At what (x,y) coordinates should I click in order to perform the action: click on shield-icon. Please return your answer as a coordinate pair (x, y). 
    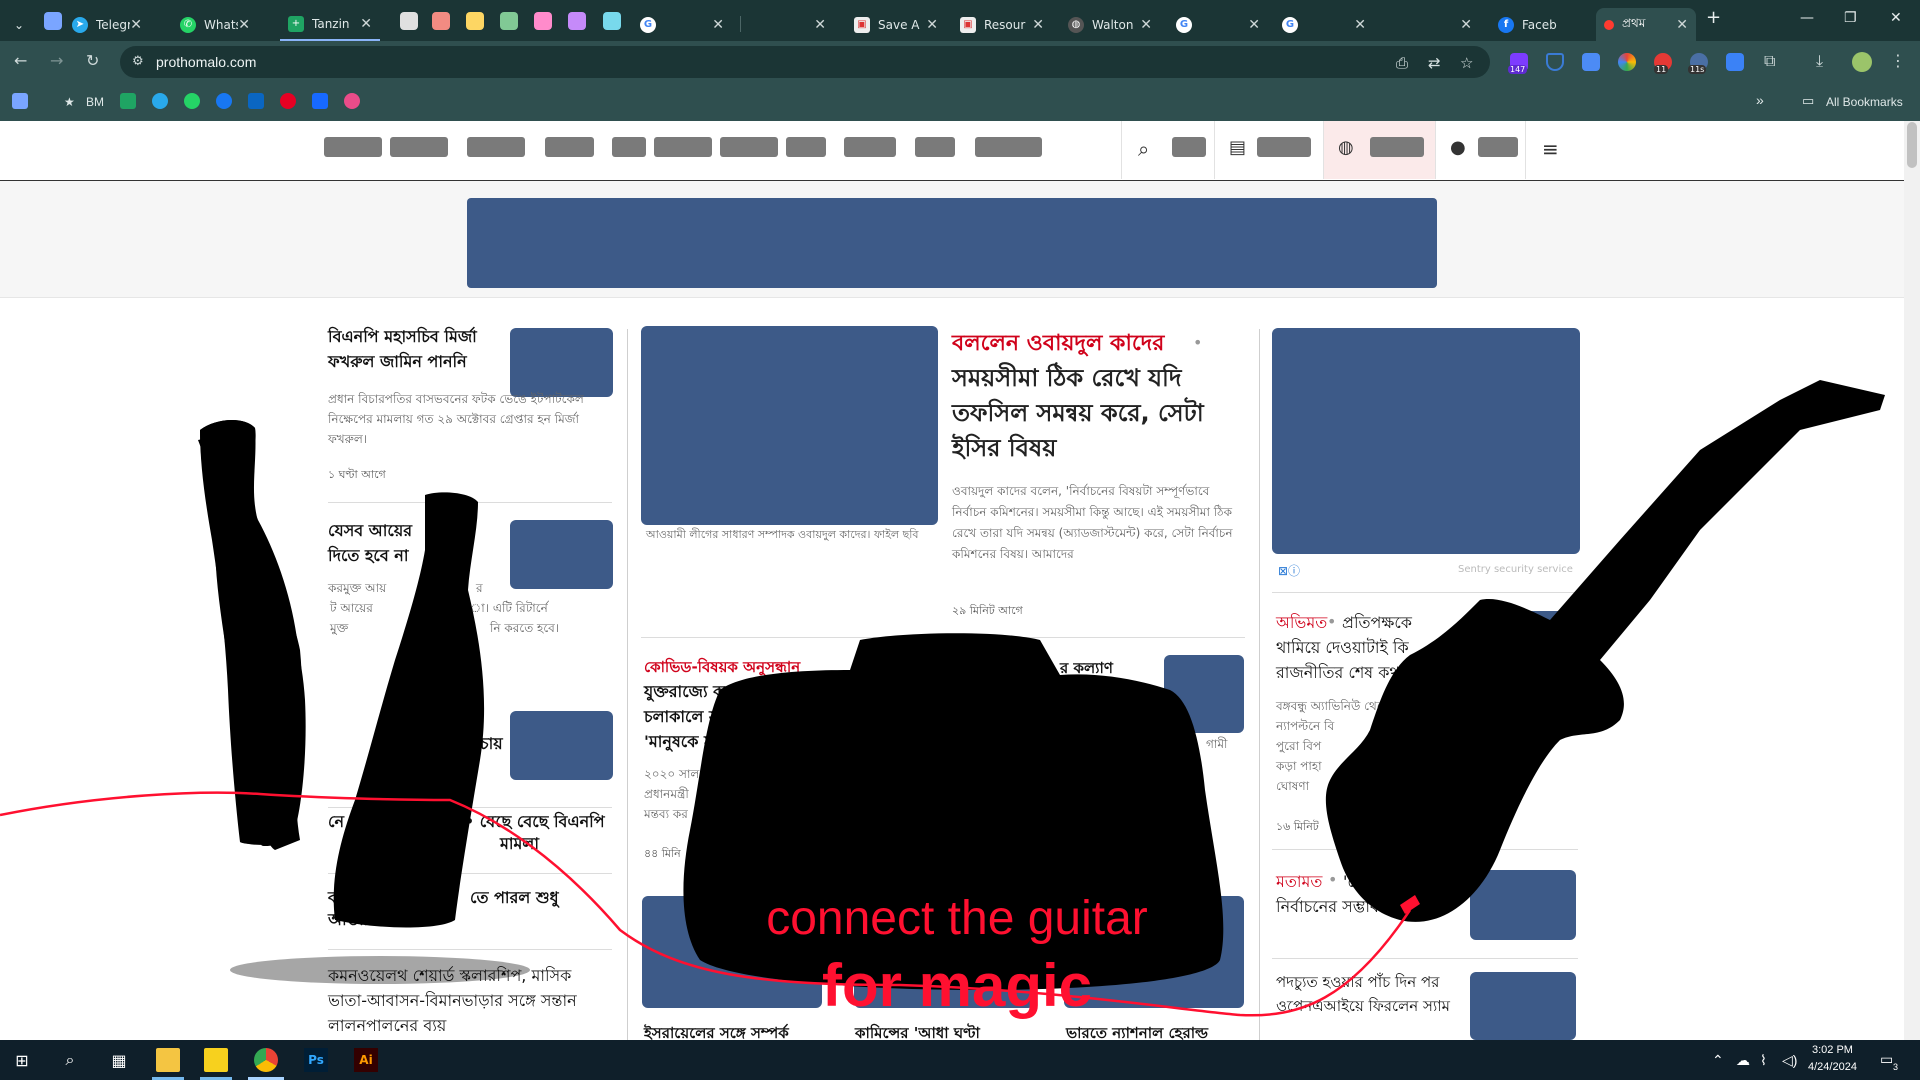
    Looking at the image, I should click on (1555, 62).